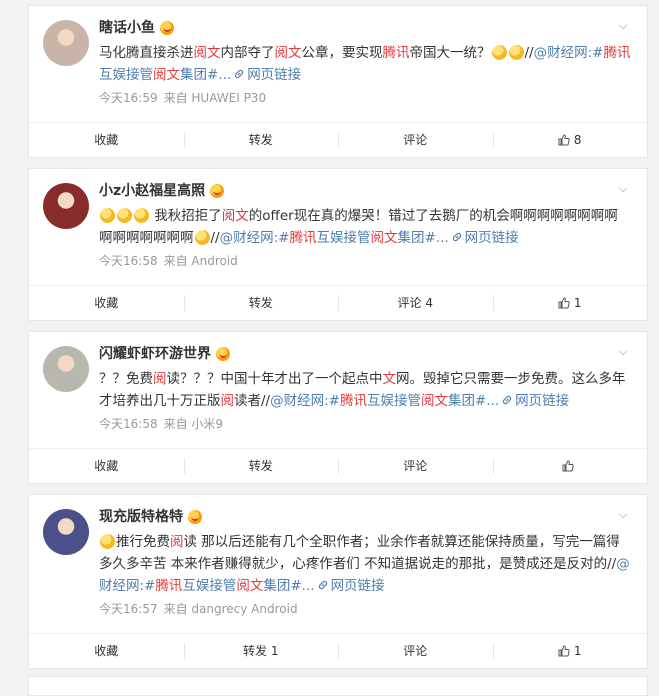 The image size is (659, 696). Describe the element at coordinates (152, 191) in the screenshot. I see `user-name: 小z小赵福星高照` at that location.